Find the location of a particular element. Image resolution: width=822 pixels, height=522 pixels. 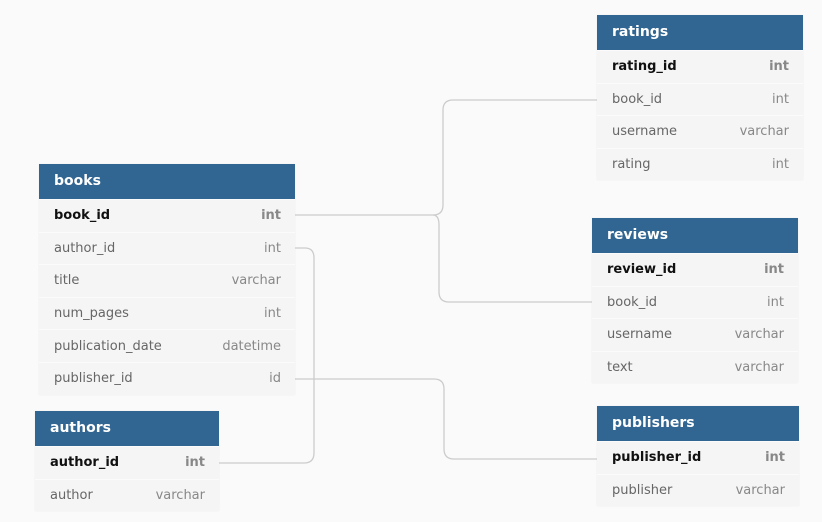

field-name: rating is located at coordinates (631, 165).